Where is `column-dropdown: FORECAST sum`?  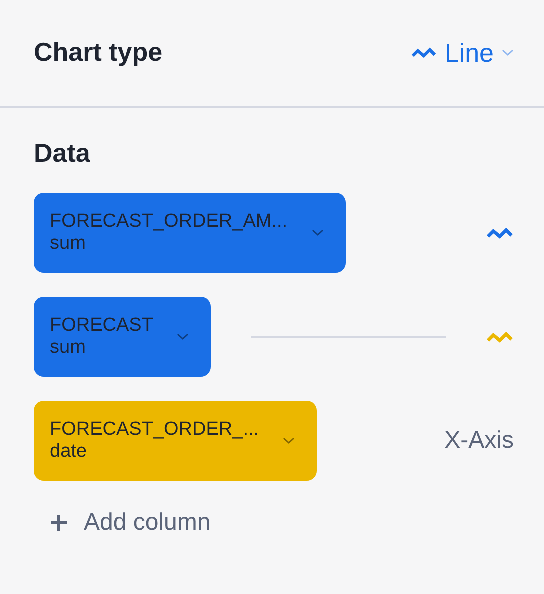 column-dropdown: FORECAST sum is located at coordinates (123, 337).